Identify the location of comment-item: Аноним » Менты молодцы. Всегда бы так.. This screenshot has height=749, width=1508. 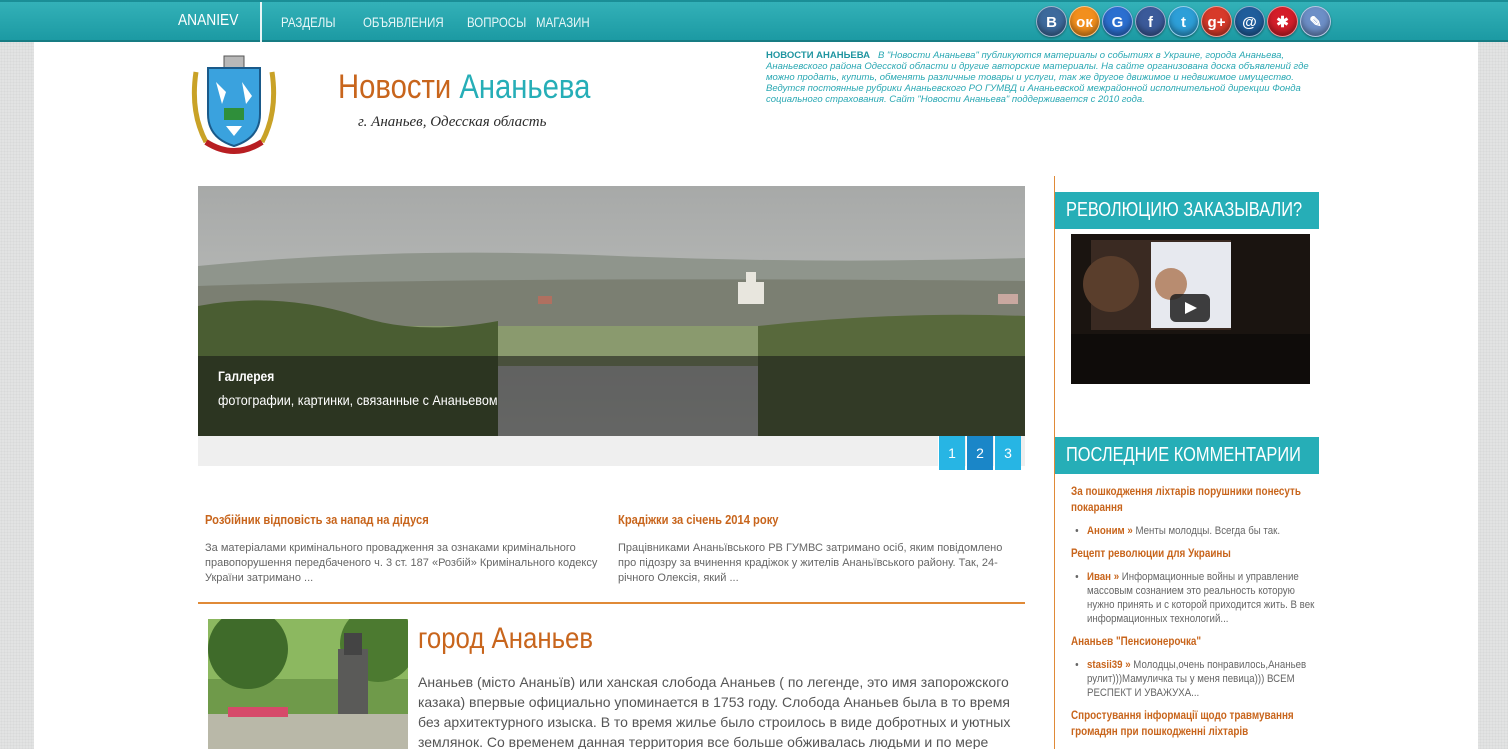
(1201, 531).